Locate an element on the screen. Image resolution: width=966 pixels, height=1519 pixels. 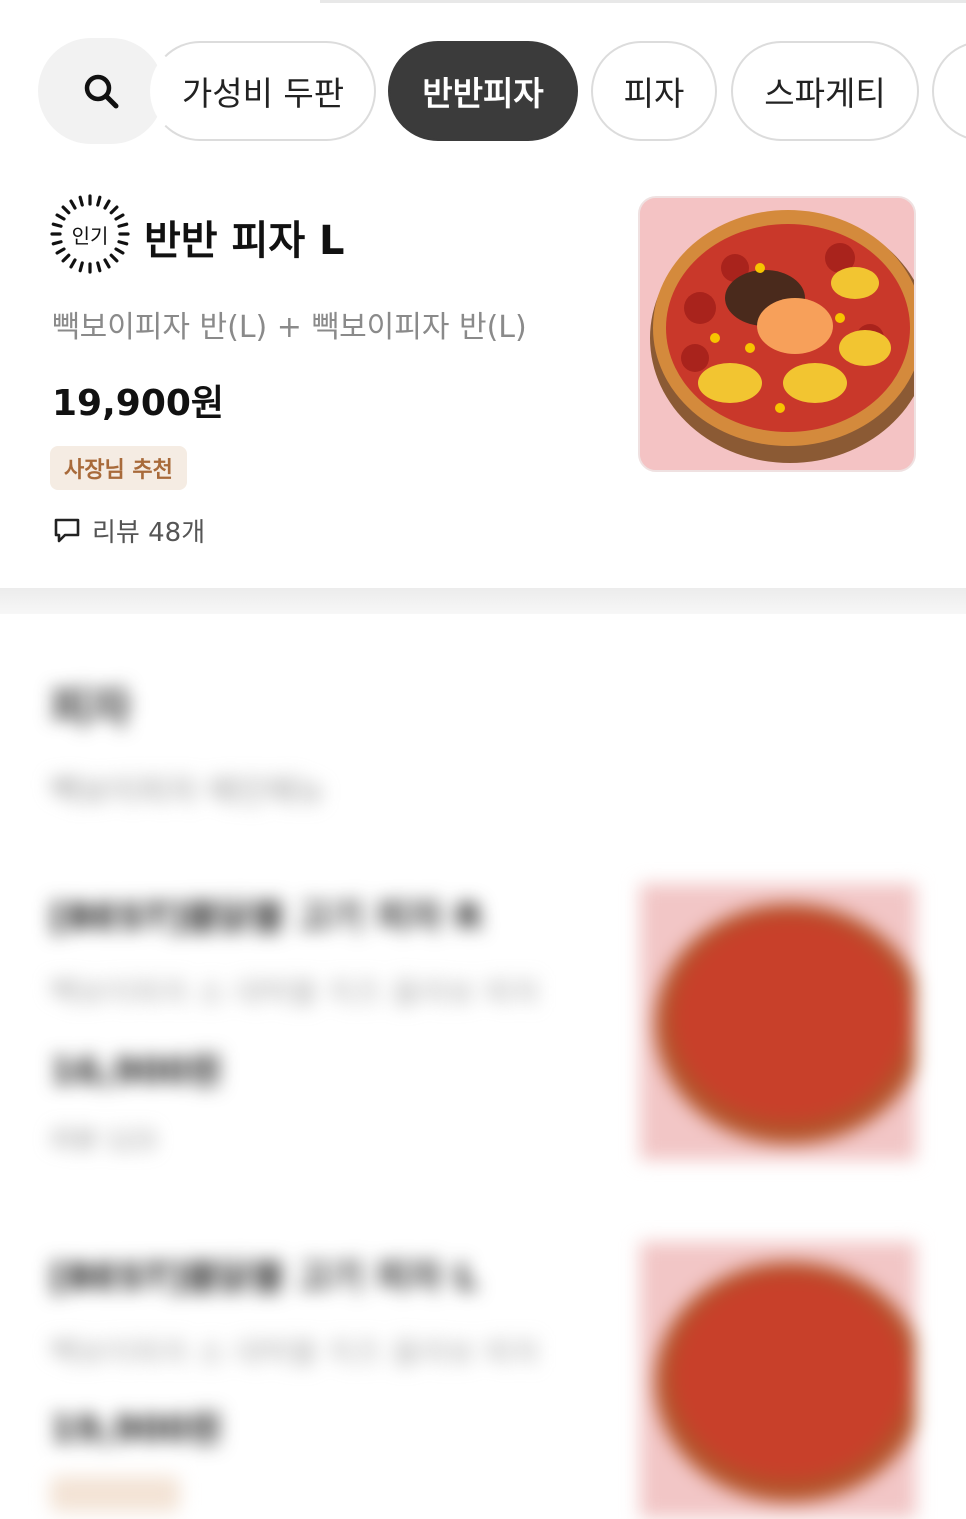
chip-value-two: 가성비 두판 is located at coordinates (263, 91).